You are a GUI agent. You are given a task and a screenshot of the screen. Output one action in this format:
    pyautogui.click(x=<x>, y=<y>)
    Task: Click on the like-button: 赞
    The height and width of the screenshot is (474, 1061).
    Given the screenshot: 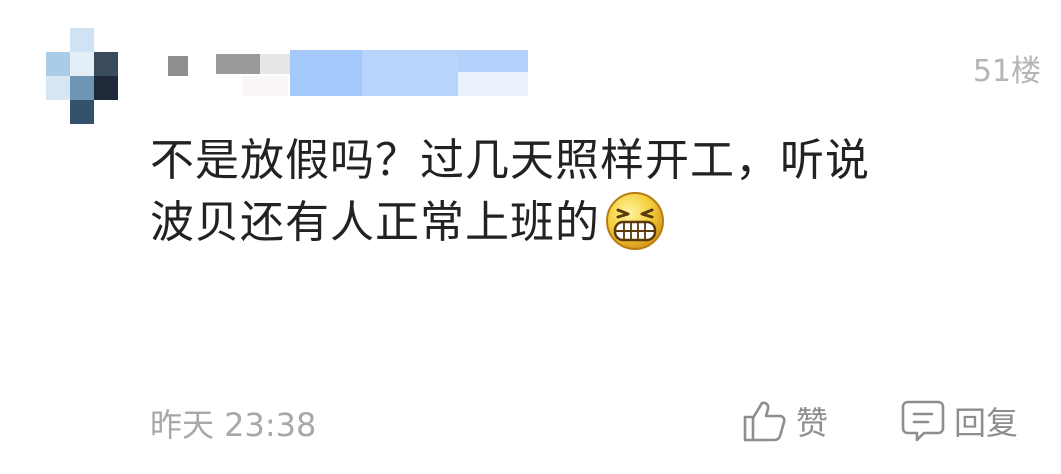 What is the action you would take?
    pyautogui.click(x=785, y=421)
    